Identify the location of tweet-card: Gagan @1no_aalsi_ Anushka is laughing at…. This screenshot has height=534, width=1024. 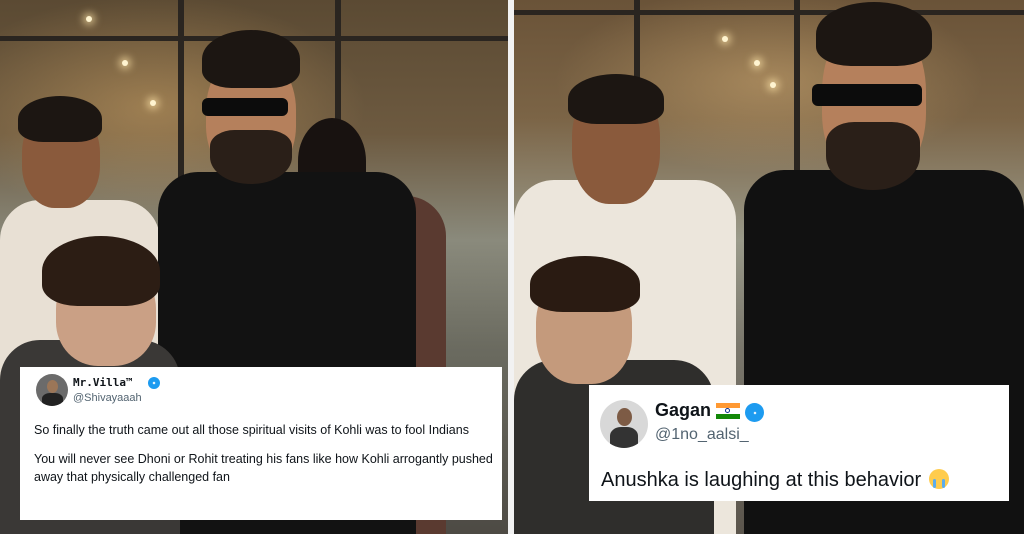
(799, 443).